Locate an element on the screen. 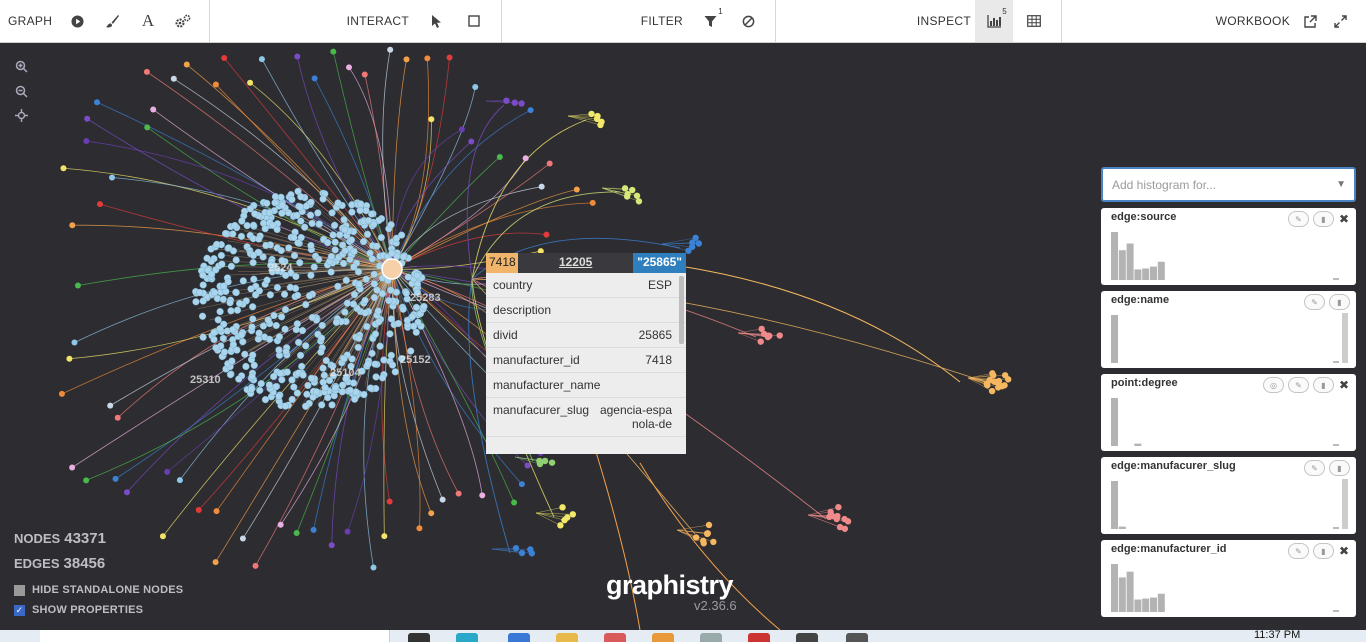 The height and width of the screenshot is (642, 1366). histogram-title: edge:manufacturer_id is located at coordinates (1169, 549).